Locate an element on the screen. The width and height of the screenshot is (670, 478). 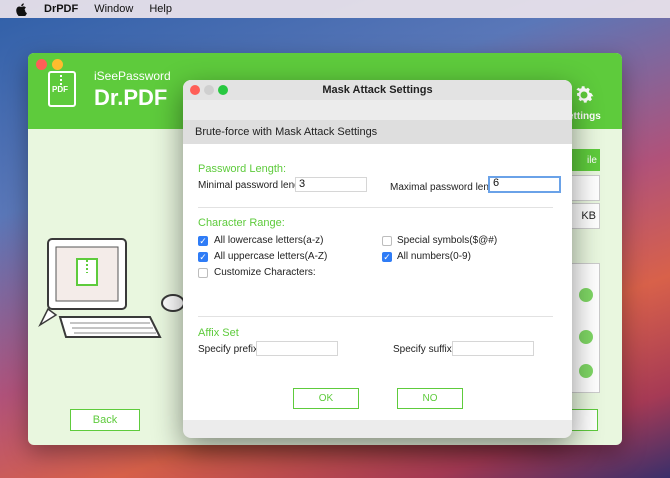
attack-options-panel is located at coordinates (584, 328).